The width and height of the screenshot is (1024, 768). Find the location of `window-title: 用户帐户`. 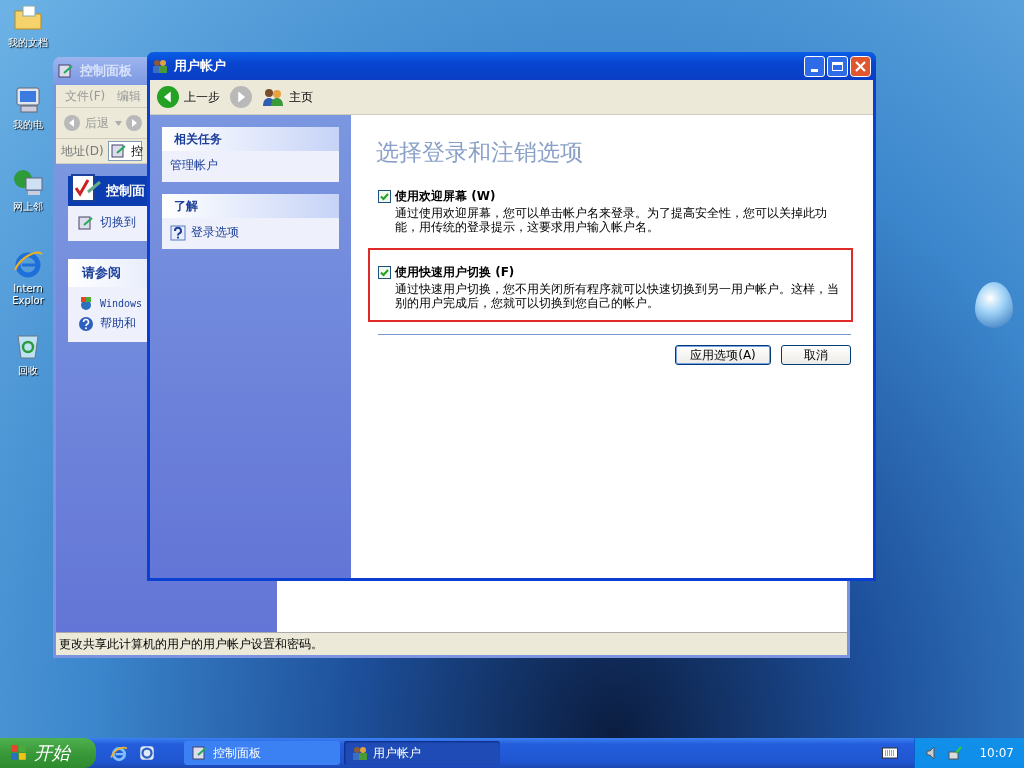

window-title: 用户帐户 is located at coordinates (200, 66).